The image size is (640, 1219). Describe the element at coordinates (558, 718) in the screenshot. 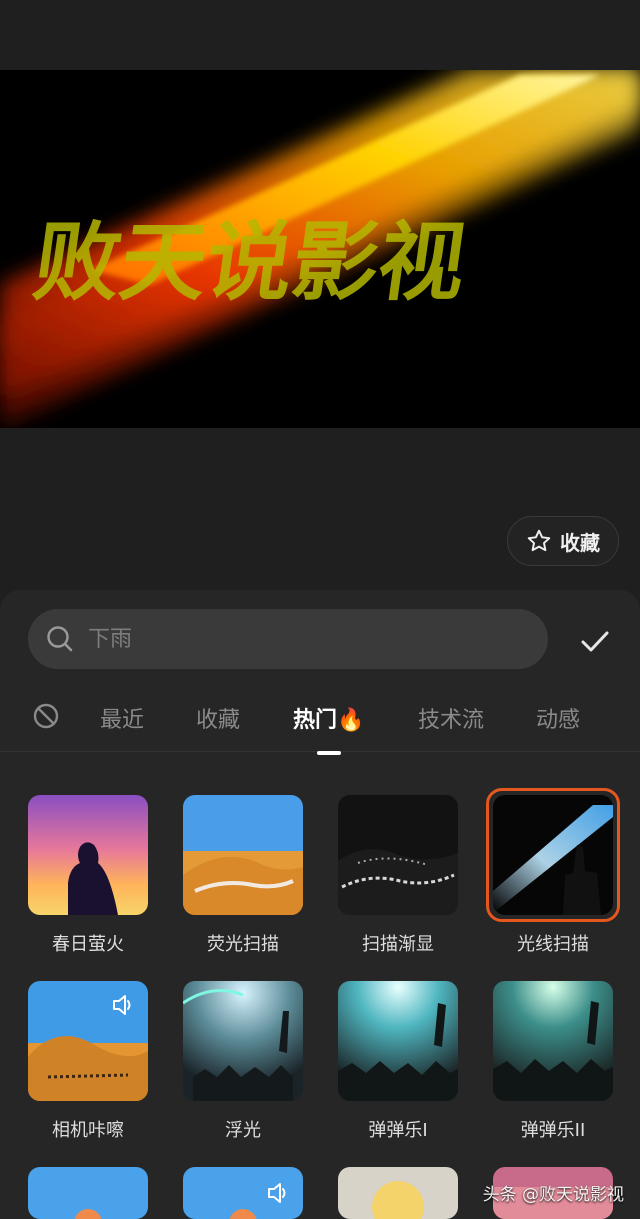

I see `tab-dynamic: 动感` at that location.